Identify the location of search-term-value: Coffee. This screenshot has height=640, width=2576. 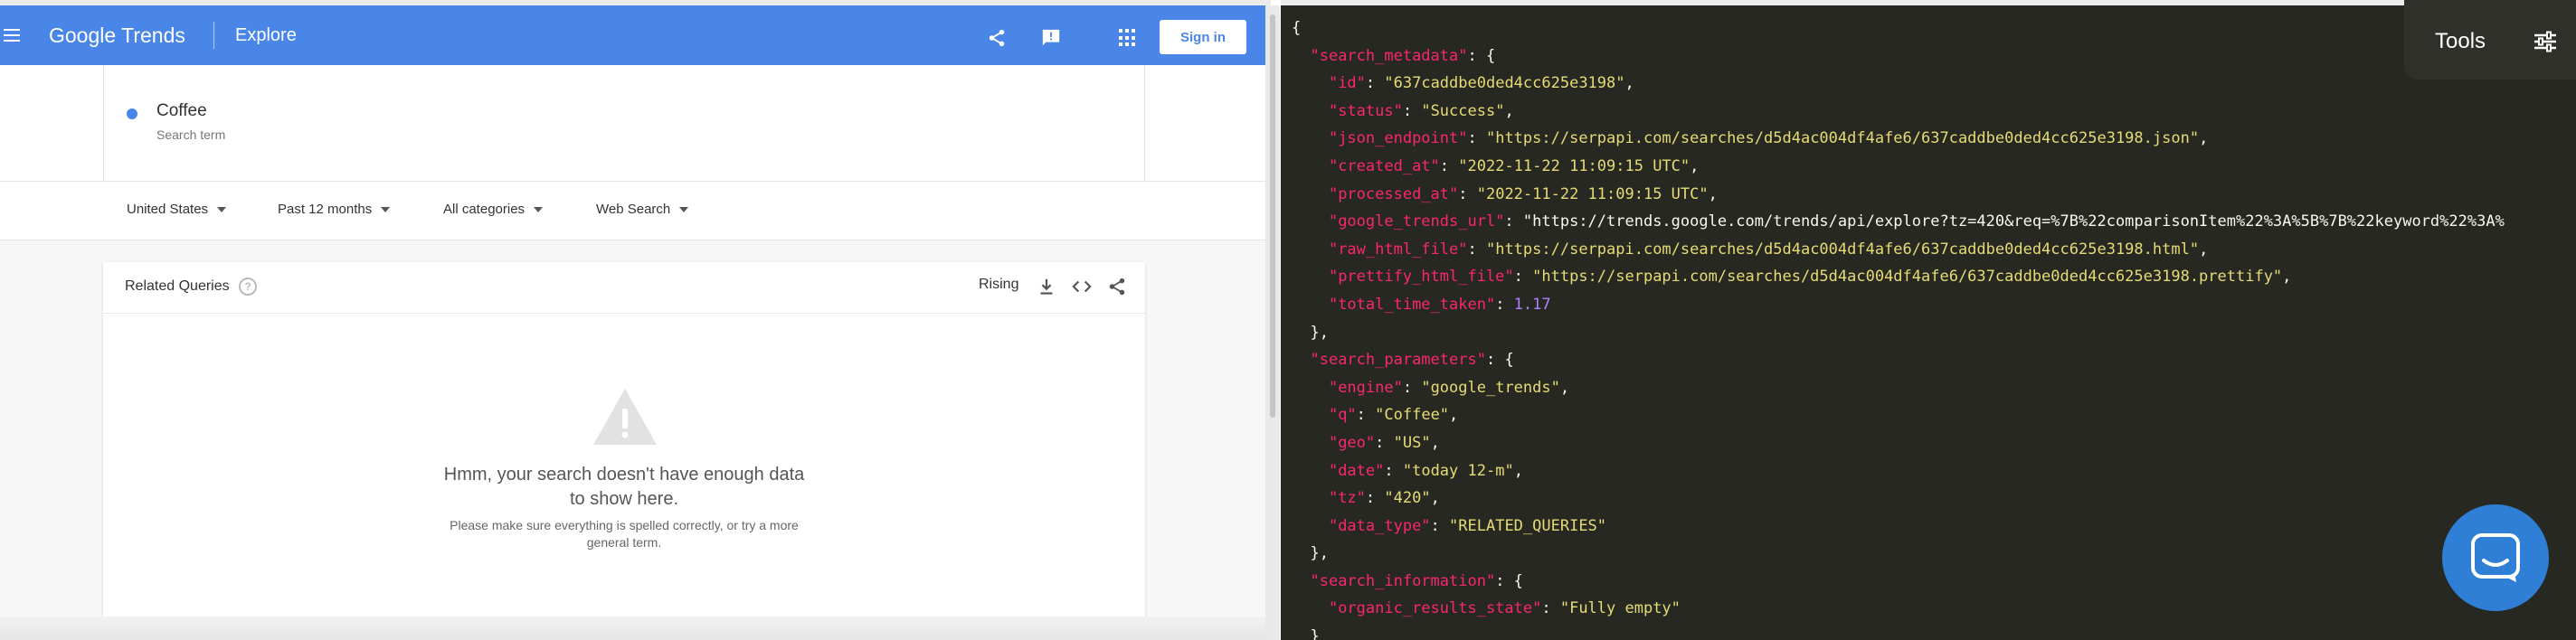
(182, 111).